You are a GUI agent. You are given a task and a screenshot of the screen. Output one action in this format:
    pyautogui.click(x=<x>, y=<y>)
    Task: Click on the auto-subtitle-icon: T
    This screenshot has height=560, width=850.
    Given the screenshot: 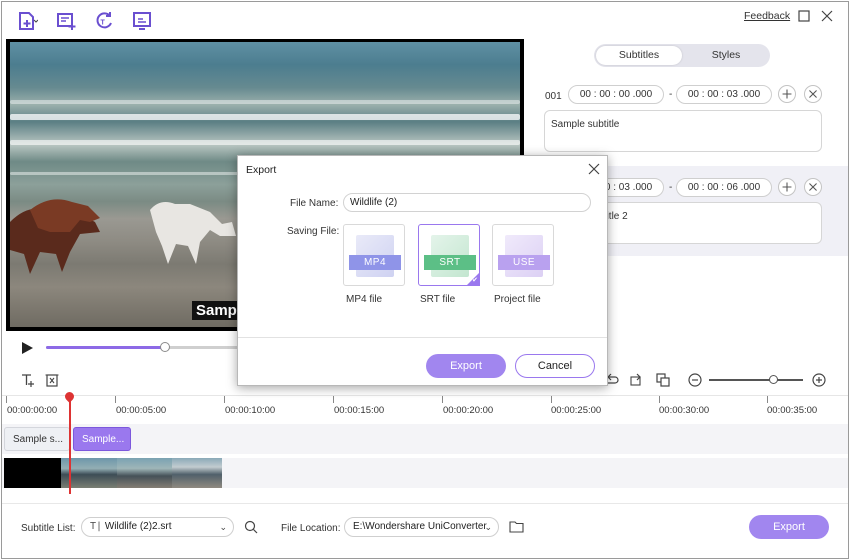 What is the action you would take?
    pyautogui.click(x=104, y=21)
    